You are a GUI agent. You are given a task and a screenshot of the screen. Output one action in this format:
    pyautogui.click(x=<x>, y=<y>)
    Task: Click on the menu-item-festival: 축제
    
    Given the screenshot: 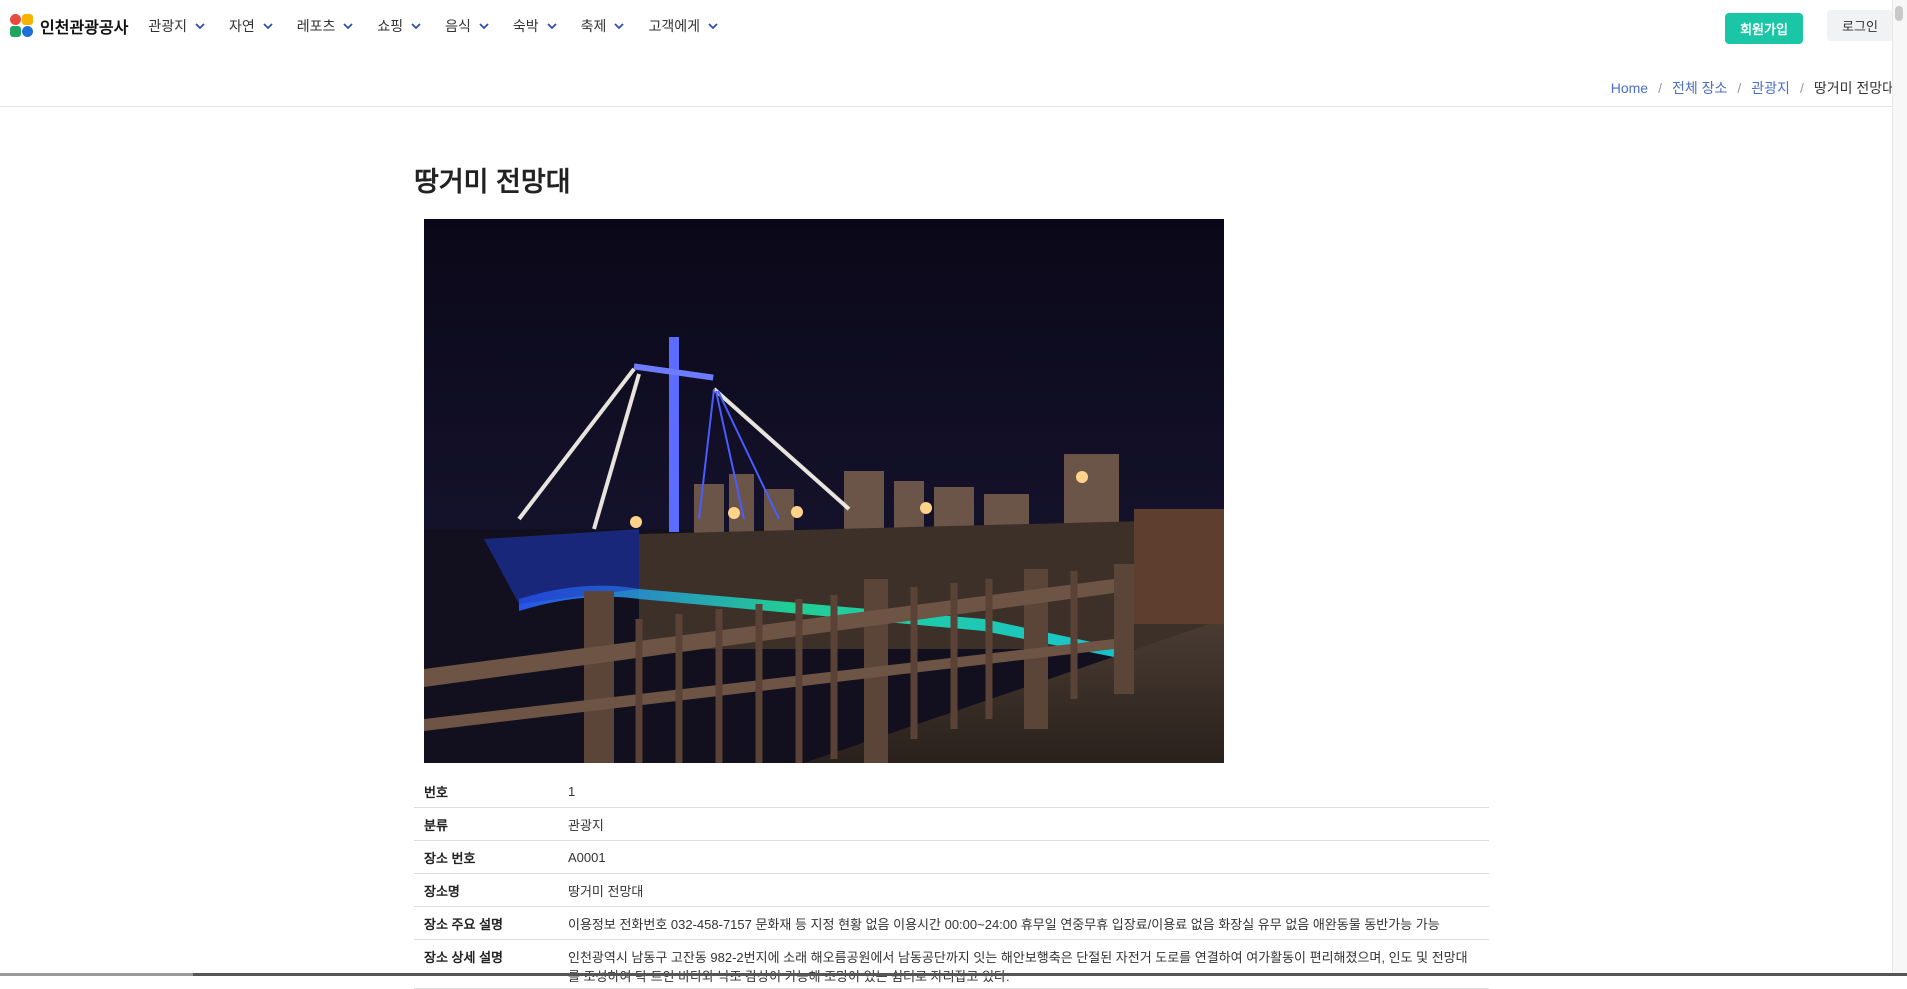 What is the action you would take?
    pyautogui.click(x=604, y=26)
    